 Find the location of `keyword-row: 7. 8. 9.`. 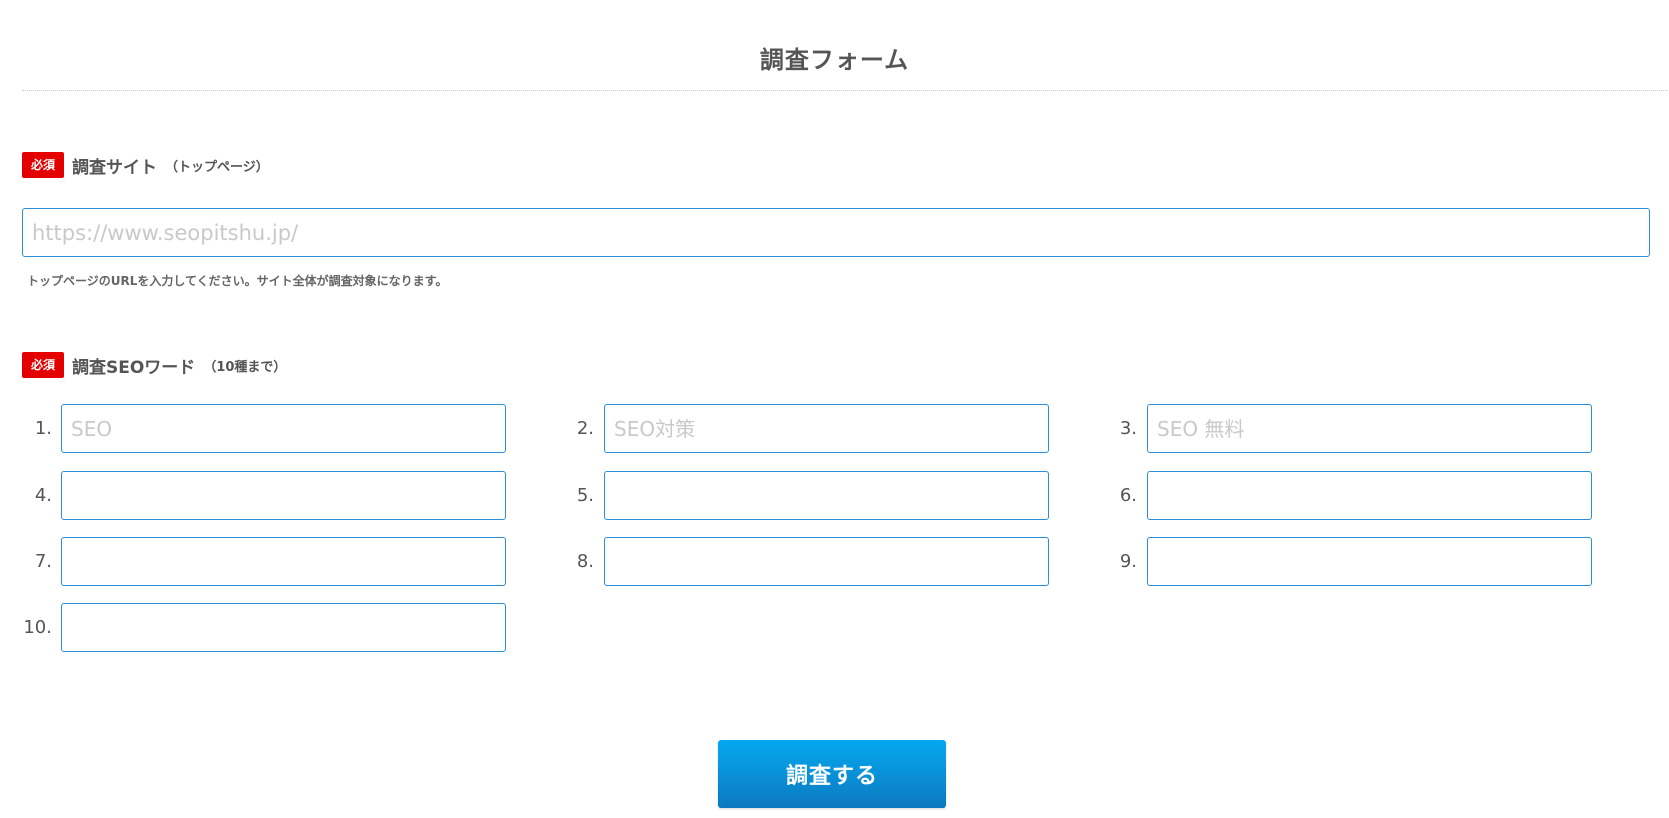

keyword-row: 7. 8. 9. is located at coordinates (834, 562).